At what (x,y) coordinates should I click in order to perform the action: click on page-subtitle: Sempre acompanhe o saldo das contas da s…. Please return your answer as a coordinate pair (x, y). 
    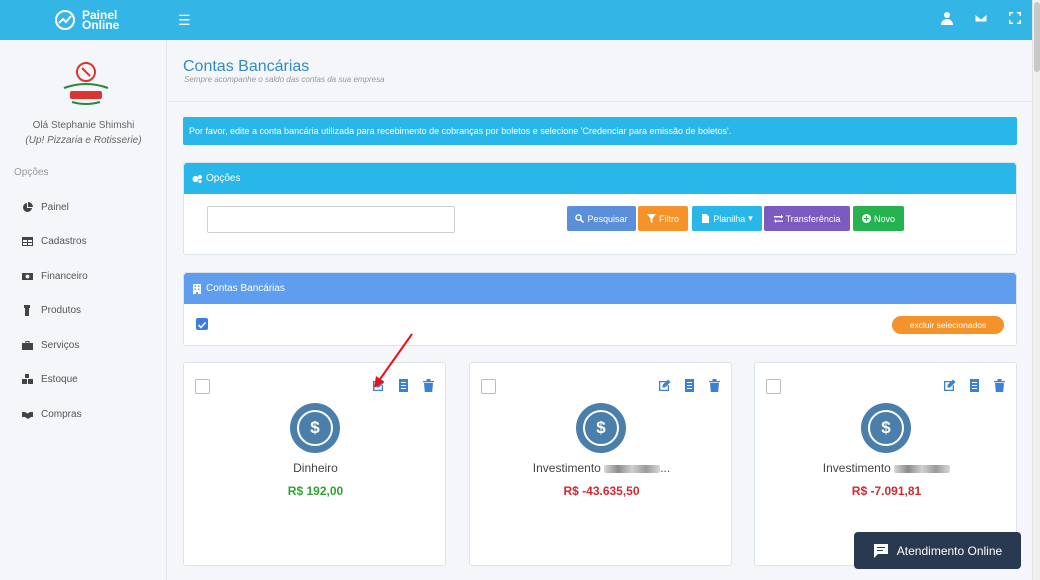
    Looking at the image, I should click on (284, 79).